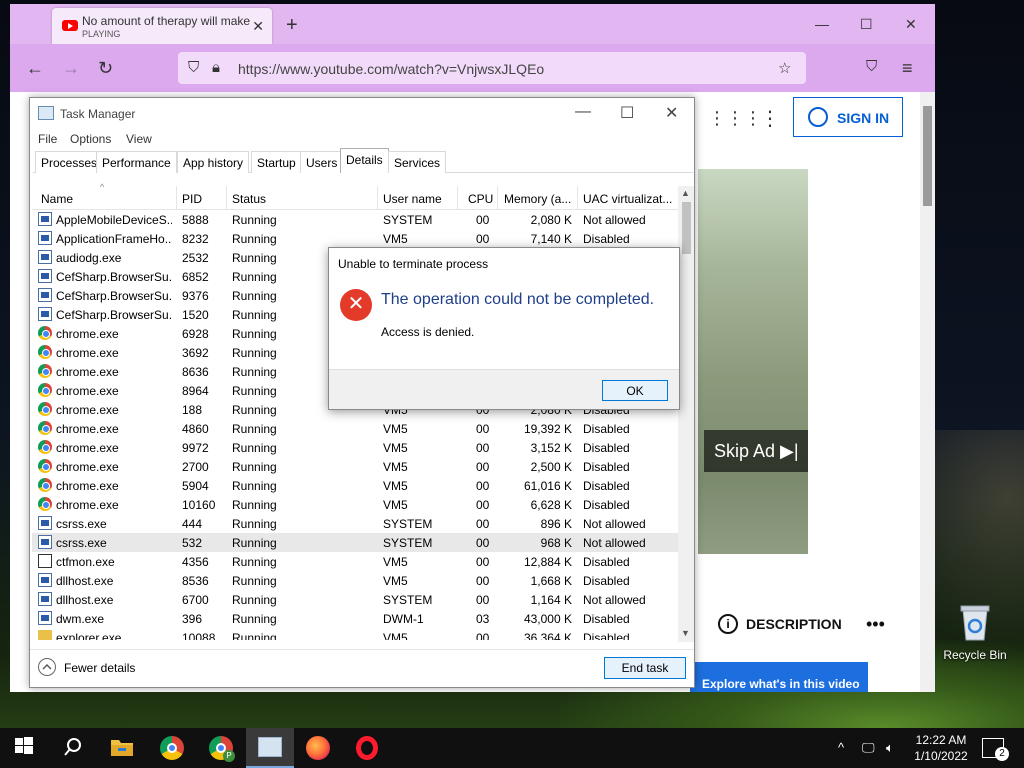  What do you see at coordinates (249, 199) in the screenshot?
I see `col-status: Status` at bounding box center [249, 199].